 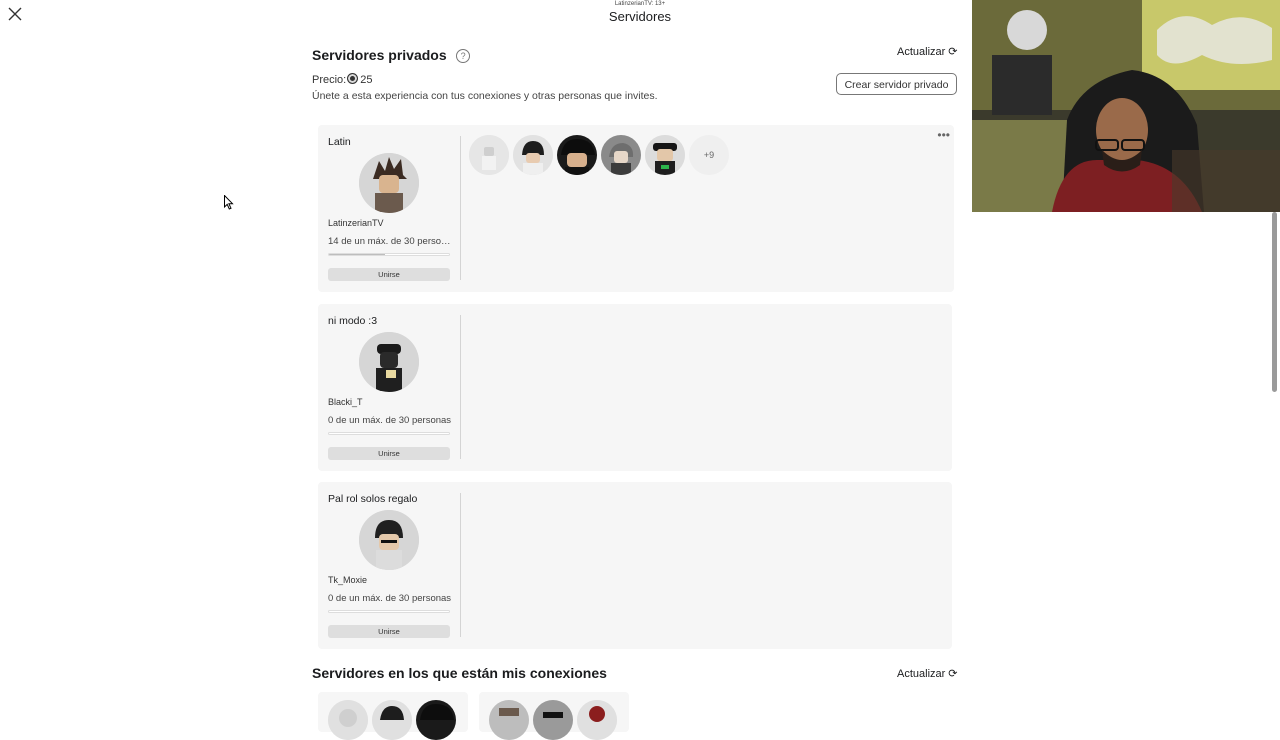 What do you see at coordinates (357, 254) in the screenshot?
I see `capacity-fill` at bounding box center [357, 254].